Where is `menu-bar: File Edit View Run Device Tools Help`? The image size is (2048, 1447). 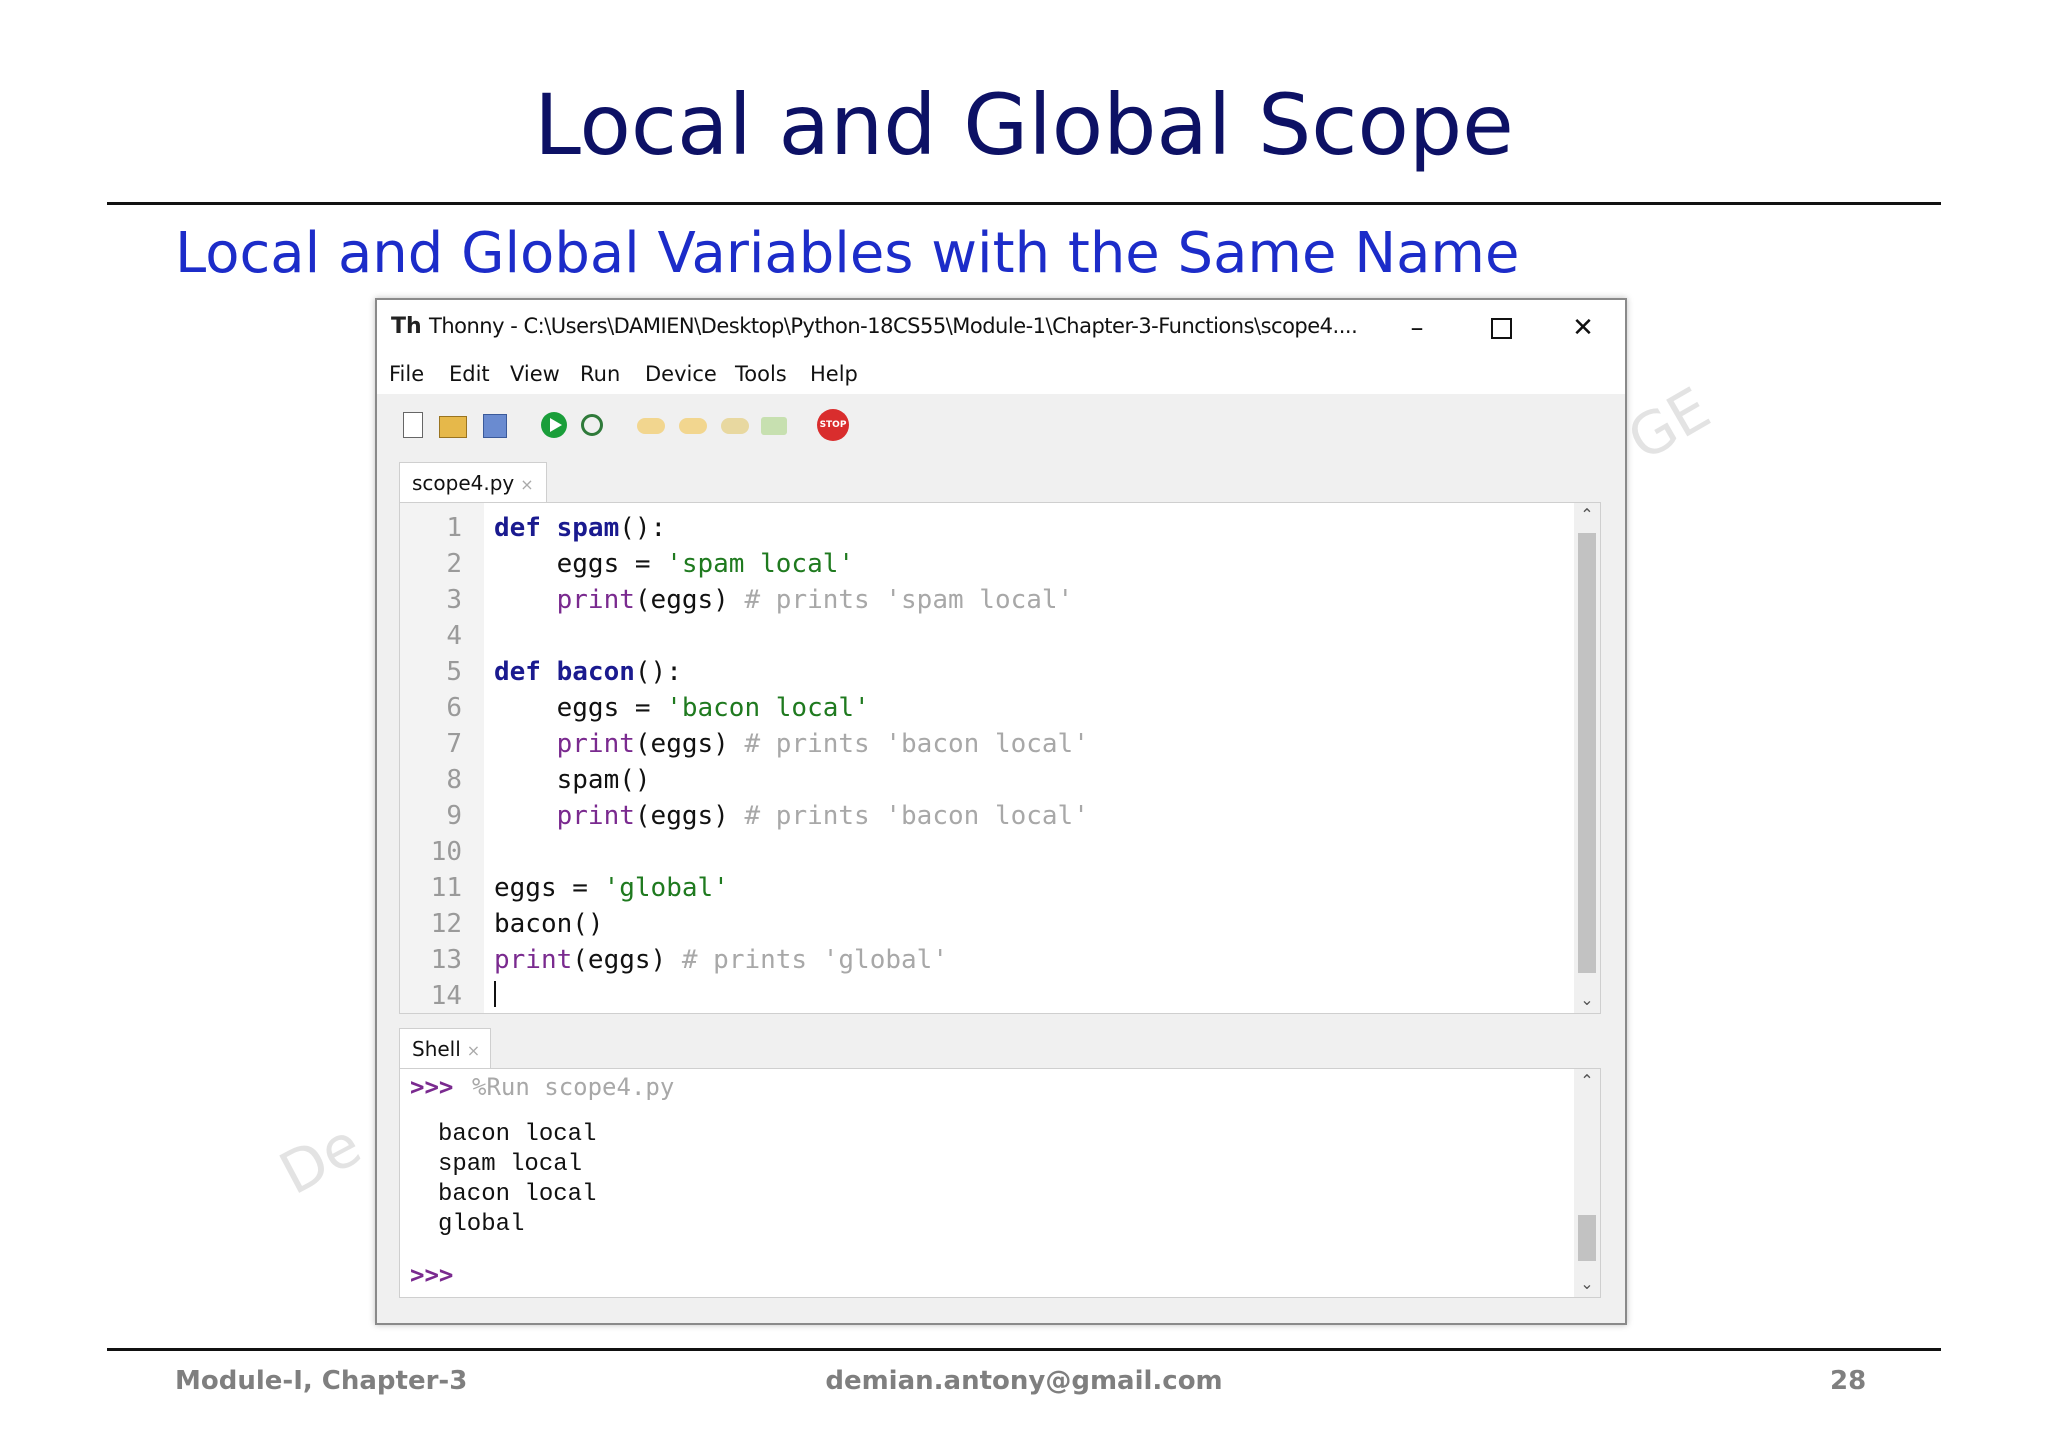 menu-bar: File Edit View Run Device Tools Help is located at coordinates (1001, 375).